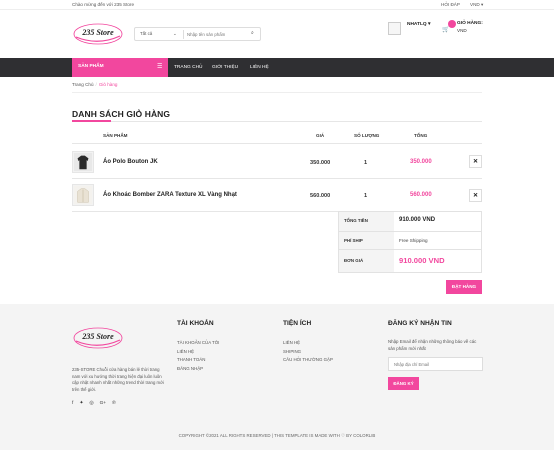 Image resolution: width=554 pixels, height=450 pixels. What do you see at coordinates (146, 33) in the screenshot?
I see `search-category: Tất cả` at bounding box center [146, 33].